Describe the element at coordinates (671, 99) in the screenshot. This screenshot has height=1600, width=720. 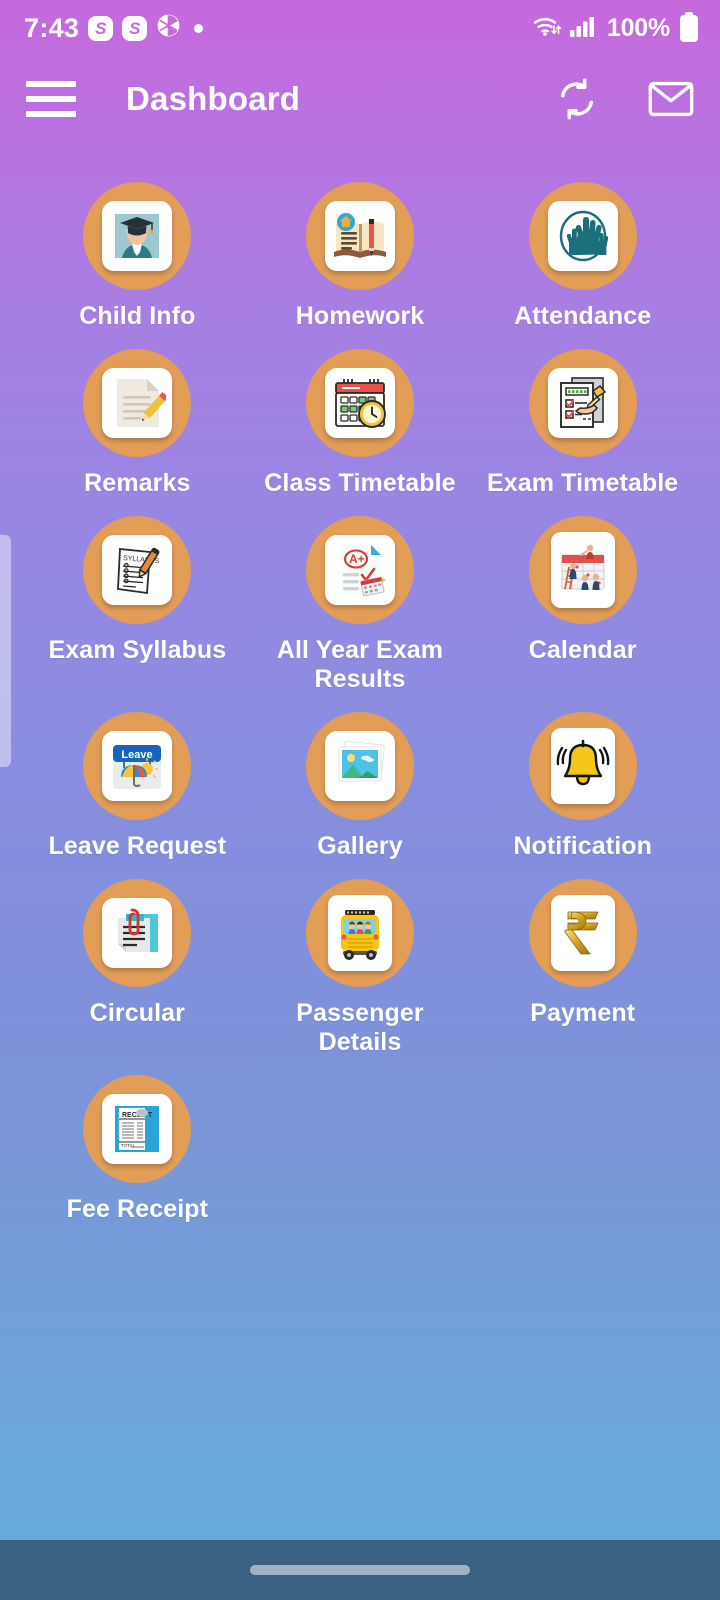
I see `mail-envelope-icon` at that location.